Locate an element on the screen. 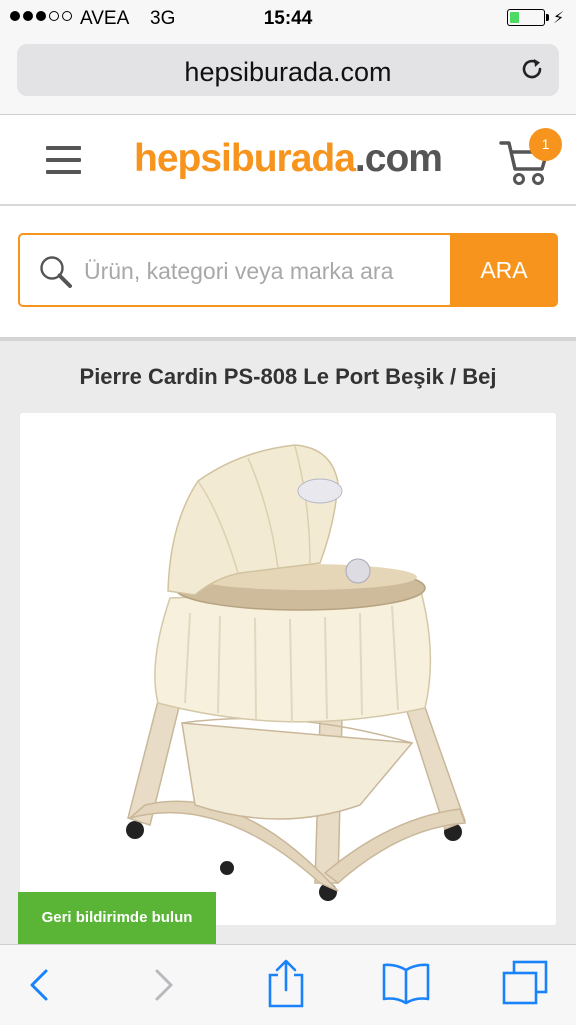 Image resolution: width=576 pixels, height=1025 pixels. status-bar: AVEA 3G 15:44 ⚡ is located at coordinates (288, 19).